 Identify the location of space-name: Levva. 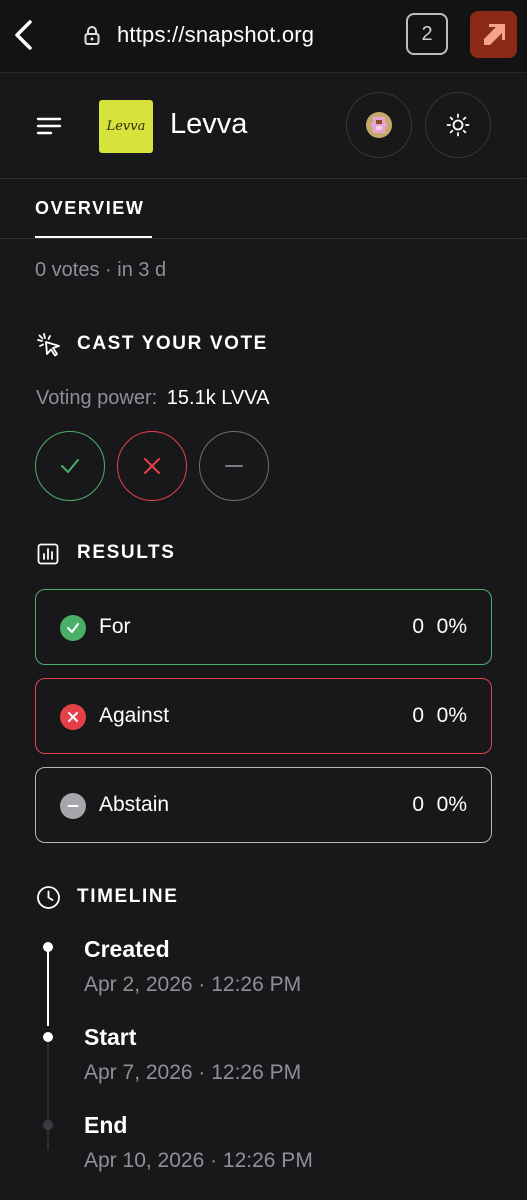
(208, 124).